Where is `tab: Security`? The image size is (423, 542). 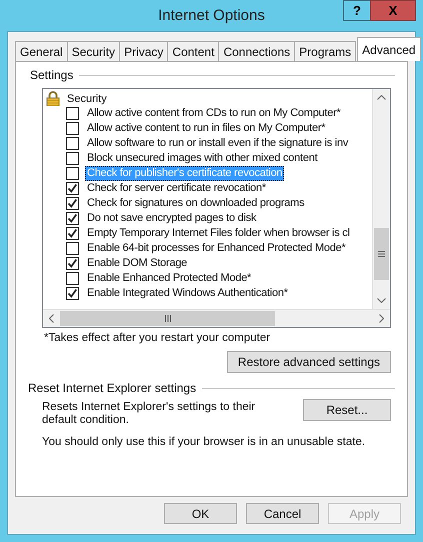 tab: Security is located at coordinates (93, 51).